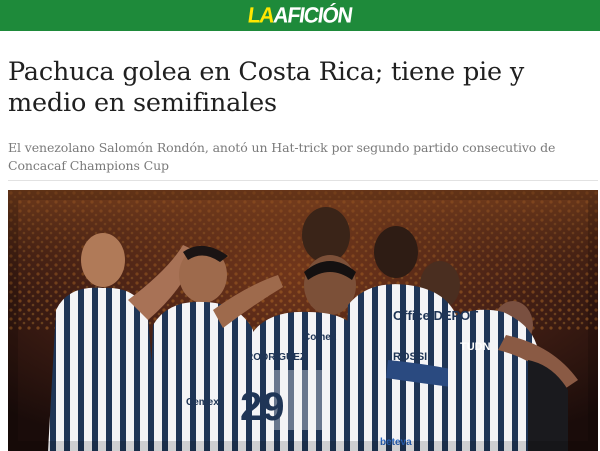 The image size is (600, 451). I want to click on jersey-text-rodriguez: RODRIGUEZ, so click(276, 357).